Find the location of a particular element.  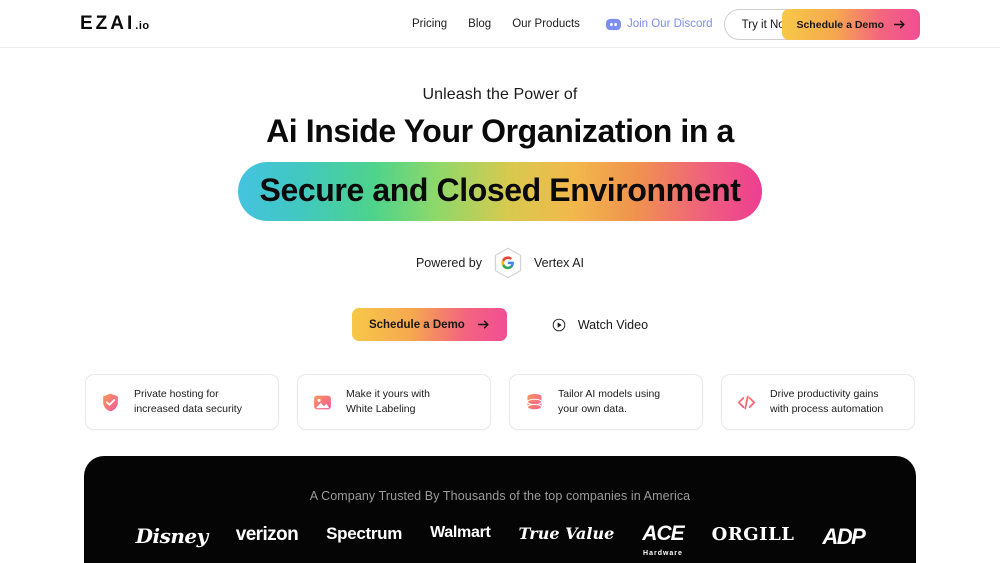

feature-card-line1: Private hosting for is located at coordinates (176, 394).